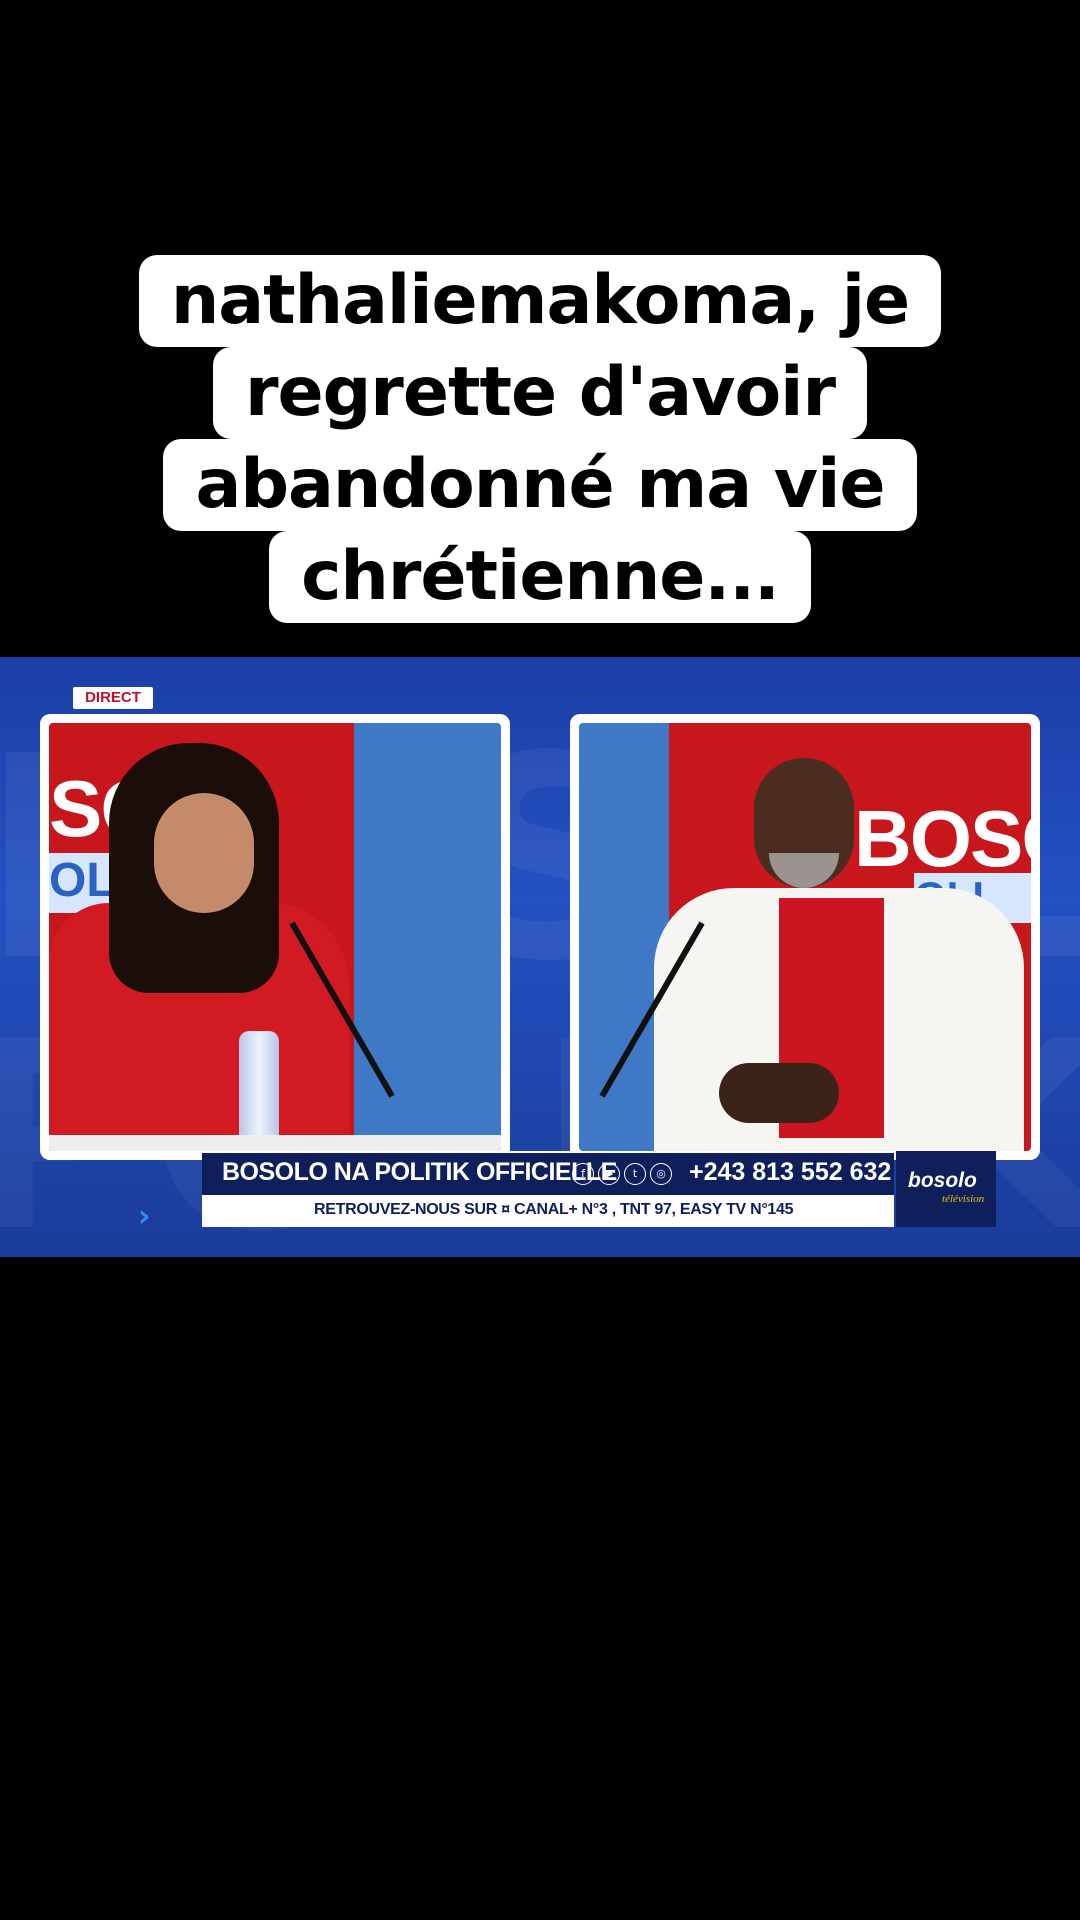  Describe the element at coordinates (583, 1174) in the screenshot. I see `facebook-icon: f` at that location.